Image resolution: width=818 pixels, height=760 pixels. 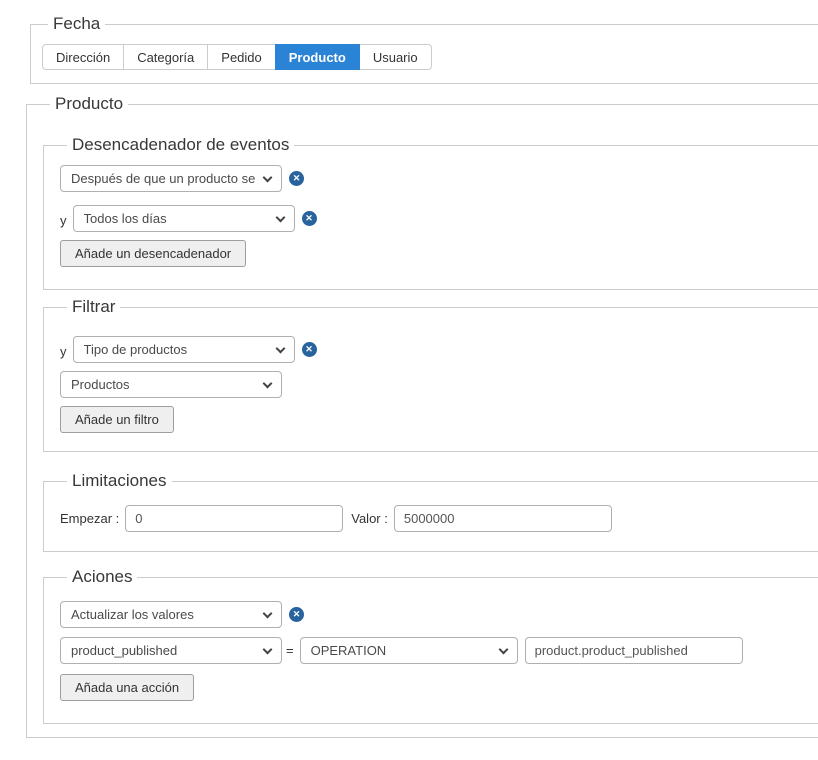 I want to click on limits-fieldset: Limitaciones Empezar : Valor :, so click(x=430, y=511).